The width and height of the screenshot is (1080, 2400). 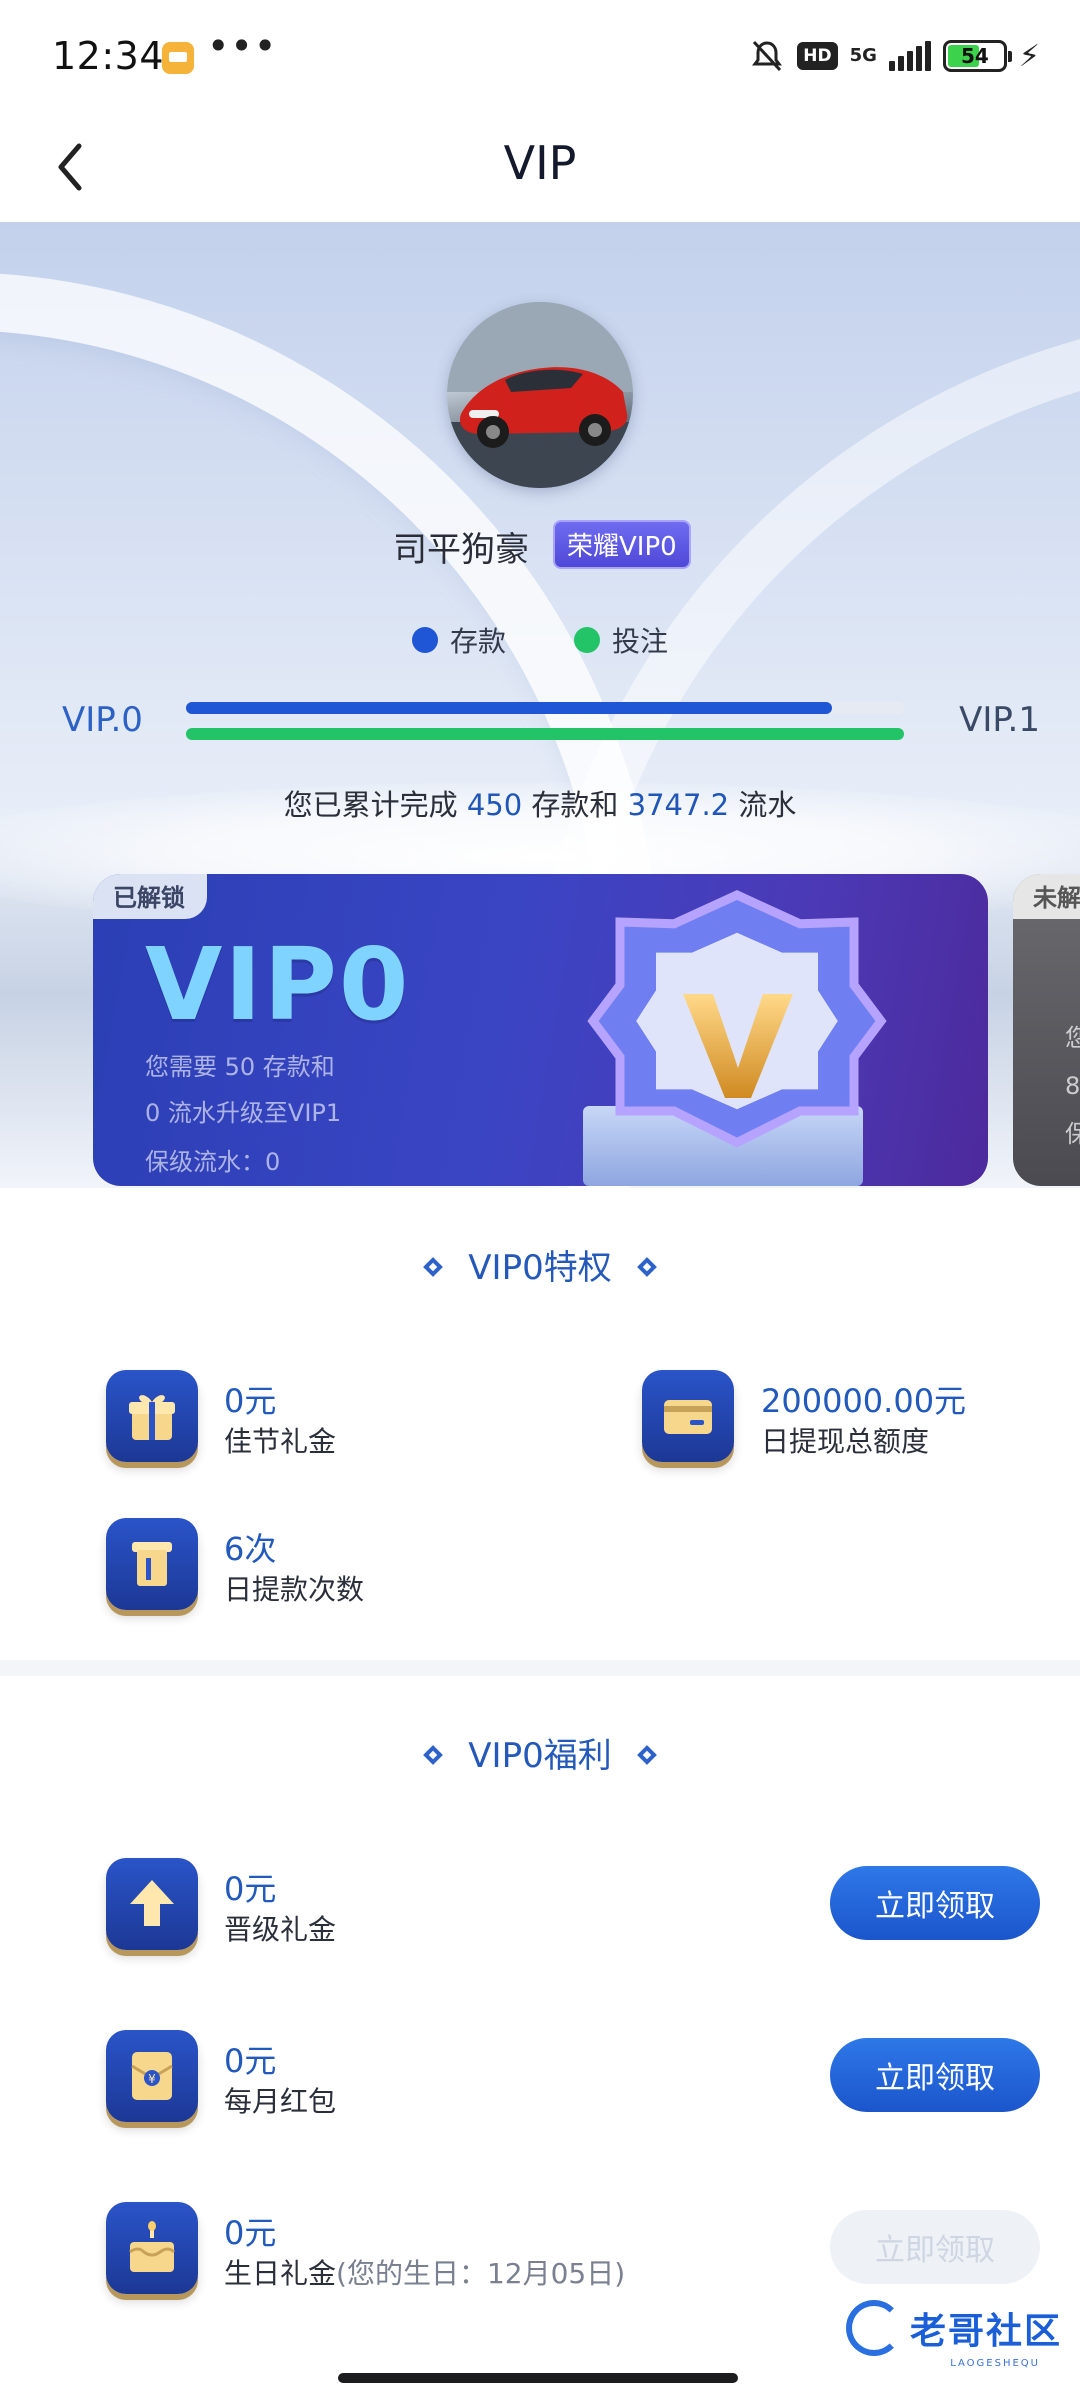 What do you see at coordinates (935, 2075) in the screenshot?
I see `claim-monthly-red-envelope-button: 立即领取` at bounding box center [935, 2075].